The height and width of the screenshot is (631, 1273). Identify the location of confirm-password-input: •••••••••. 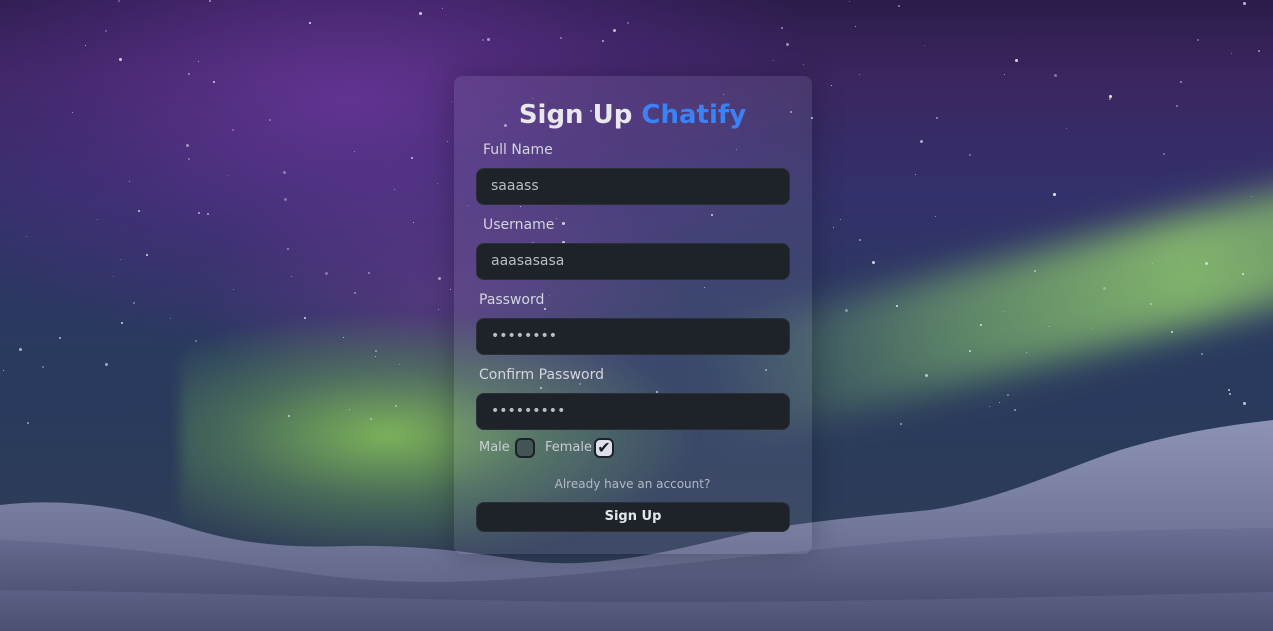
(633, 411).